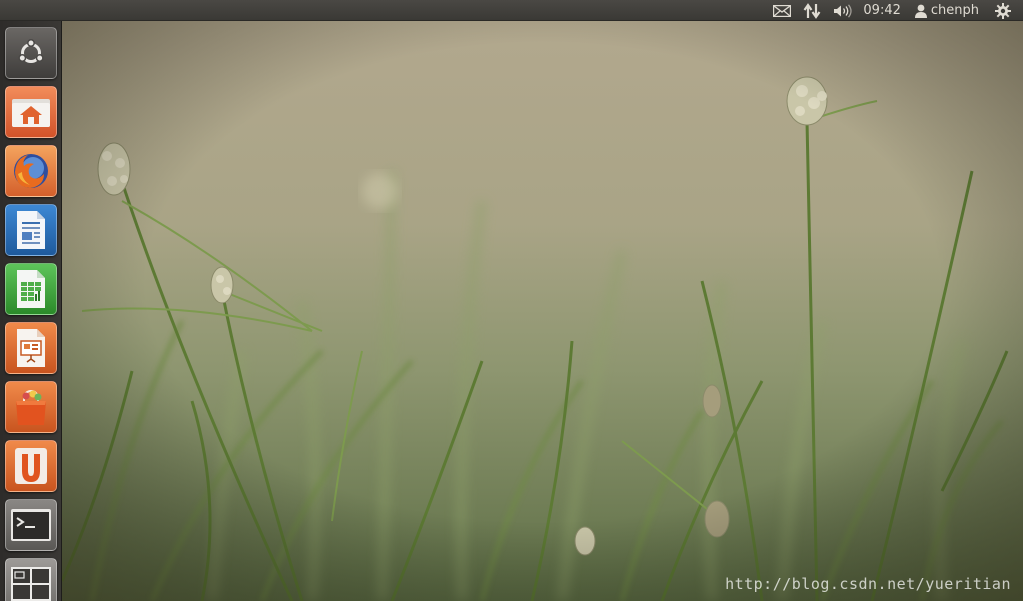 This screenshot has height=601, width=1023. I want to click on terminal-launcher, so click(31, 525).